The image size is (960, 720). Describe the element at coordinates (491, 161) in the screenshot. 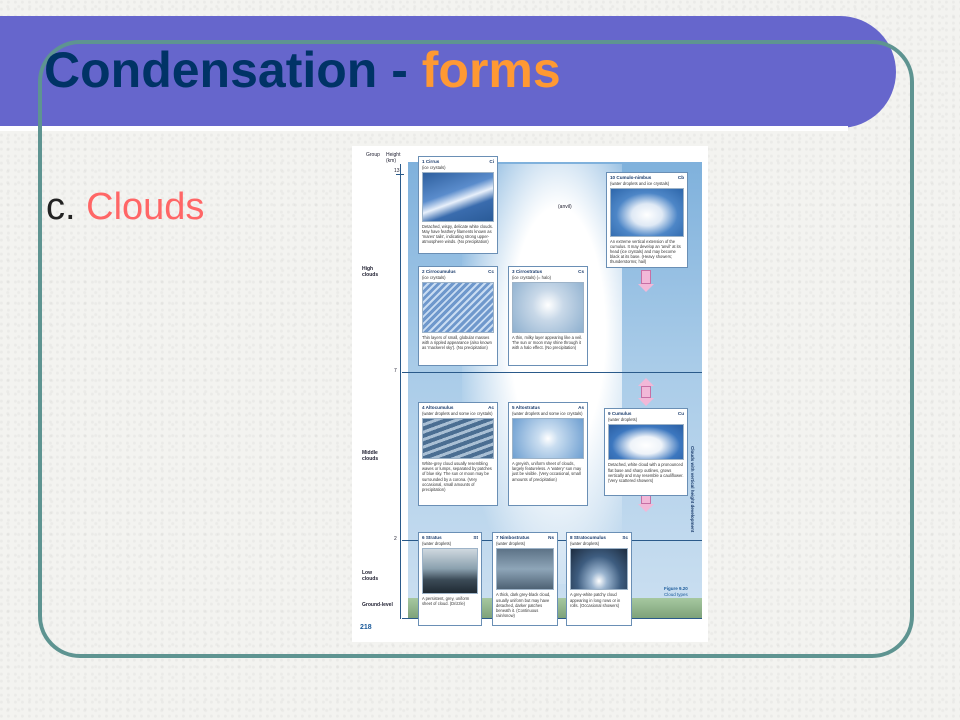

I see `card-code: Ci` at that location.